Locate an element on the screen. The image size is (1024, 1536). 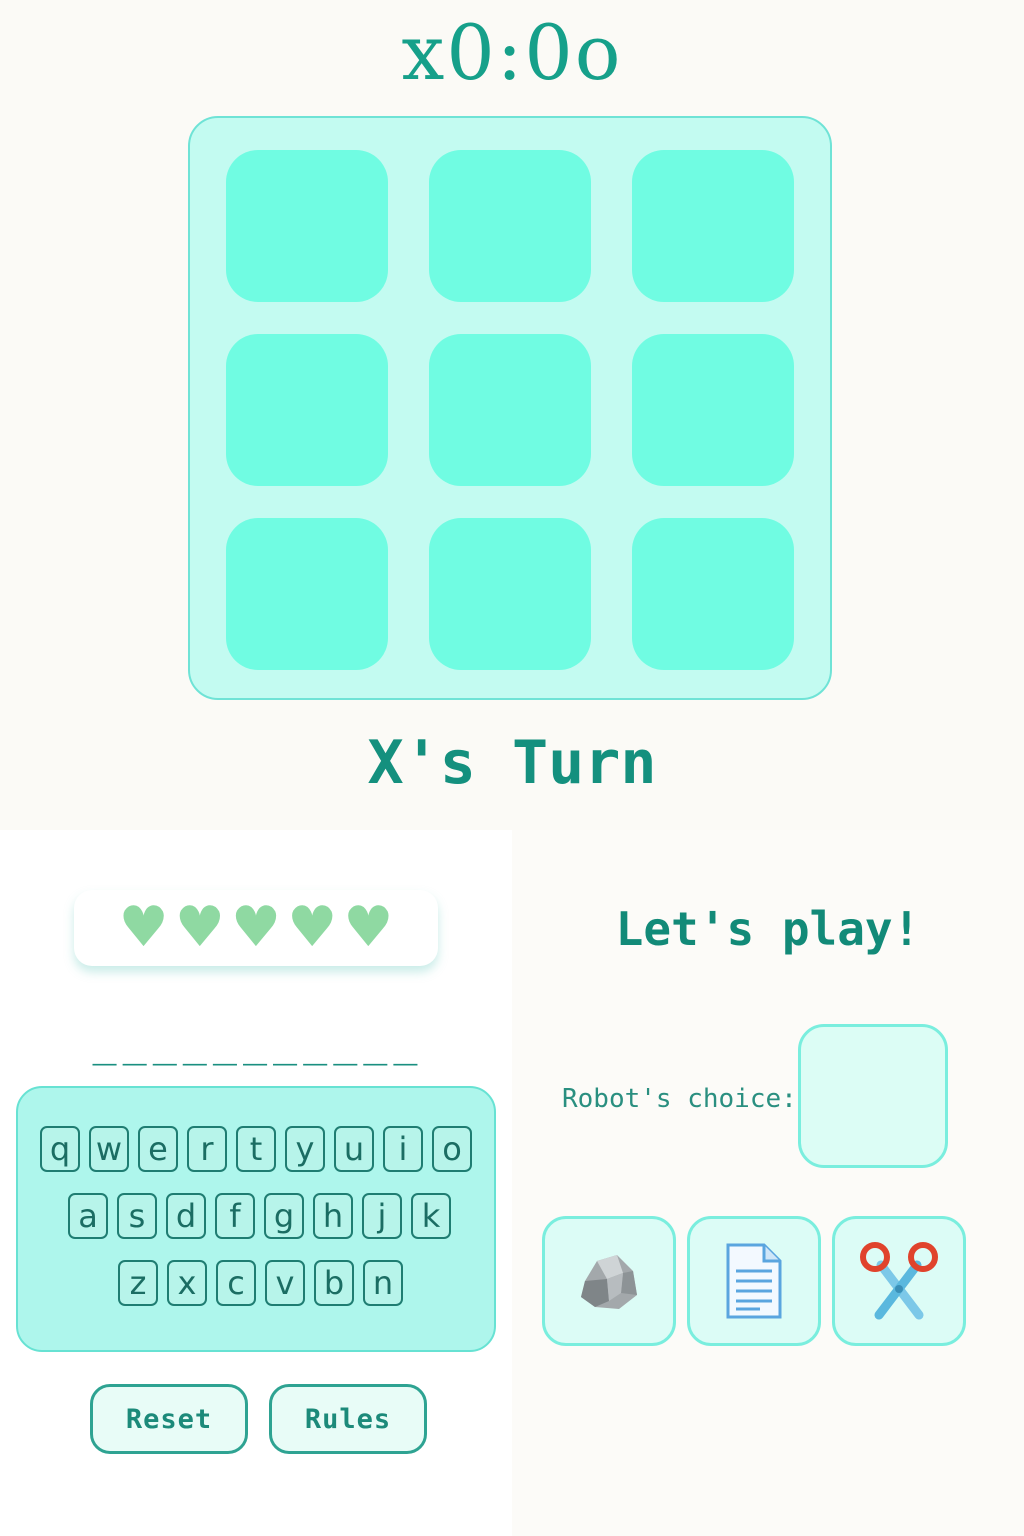
key-s: s is located at coordinates (137, 1216).